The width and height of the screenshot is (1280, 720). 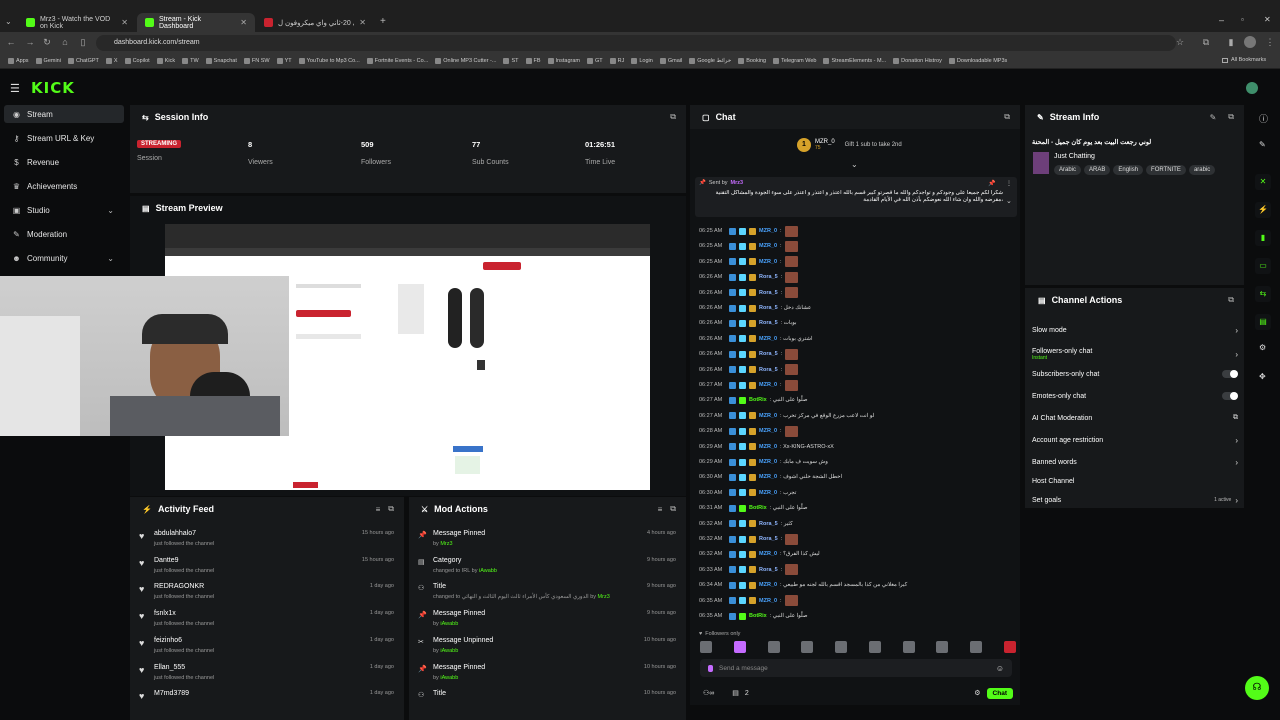 What do you see at coordinates (660, 509) in the screenshot?
I see `filter-icon: ≡` at bounding box center [660, 509].